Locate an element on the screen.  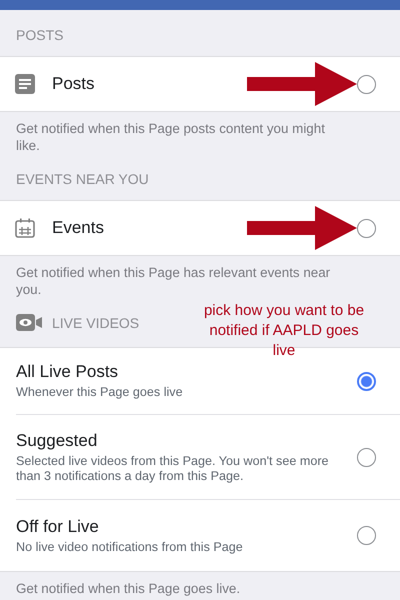
document-icon is located at coordinates (25, 84).